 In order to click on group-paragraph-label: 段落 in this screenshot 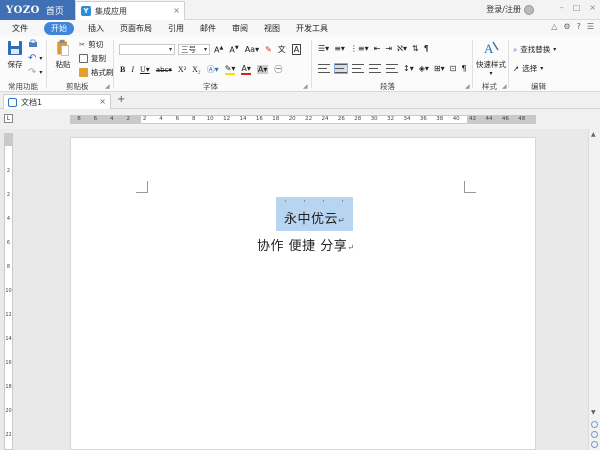, I will do `click(387, 86)`.